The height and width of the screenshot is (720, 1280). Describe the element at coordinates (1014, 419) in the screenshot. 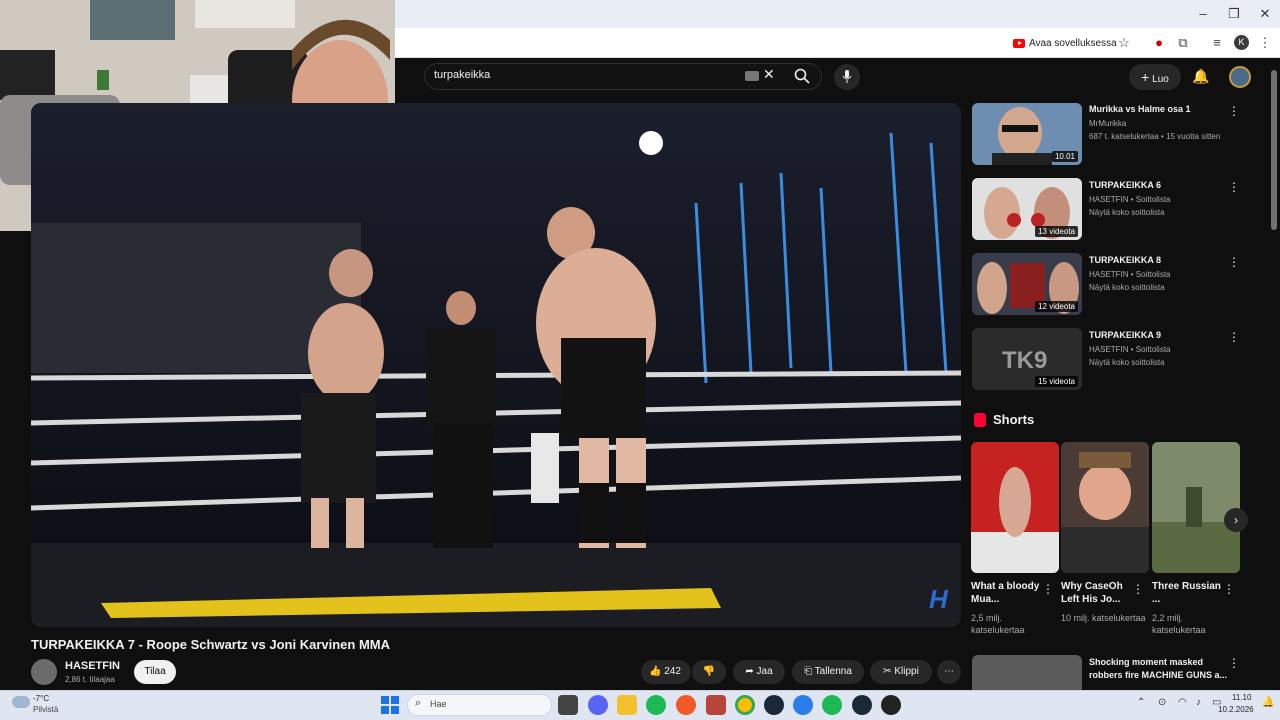

I see `shorts-heading: Shorts` at that location.